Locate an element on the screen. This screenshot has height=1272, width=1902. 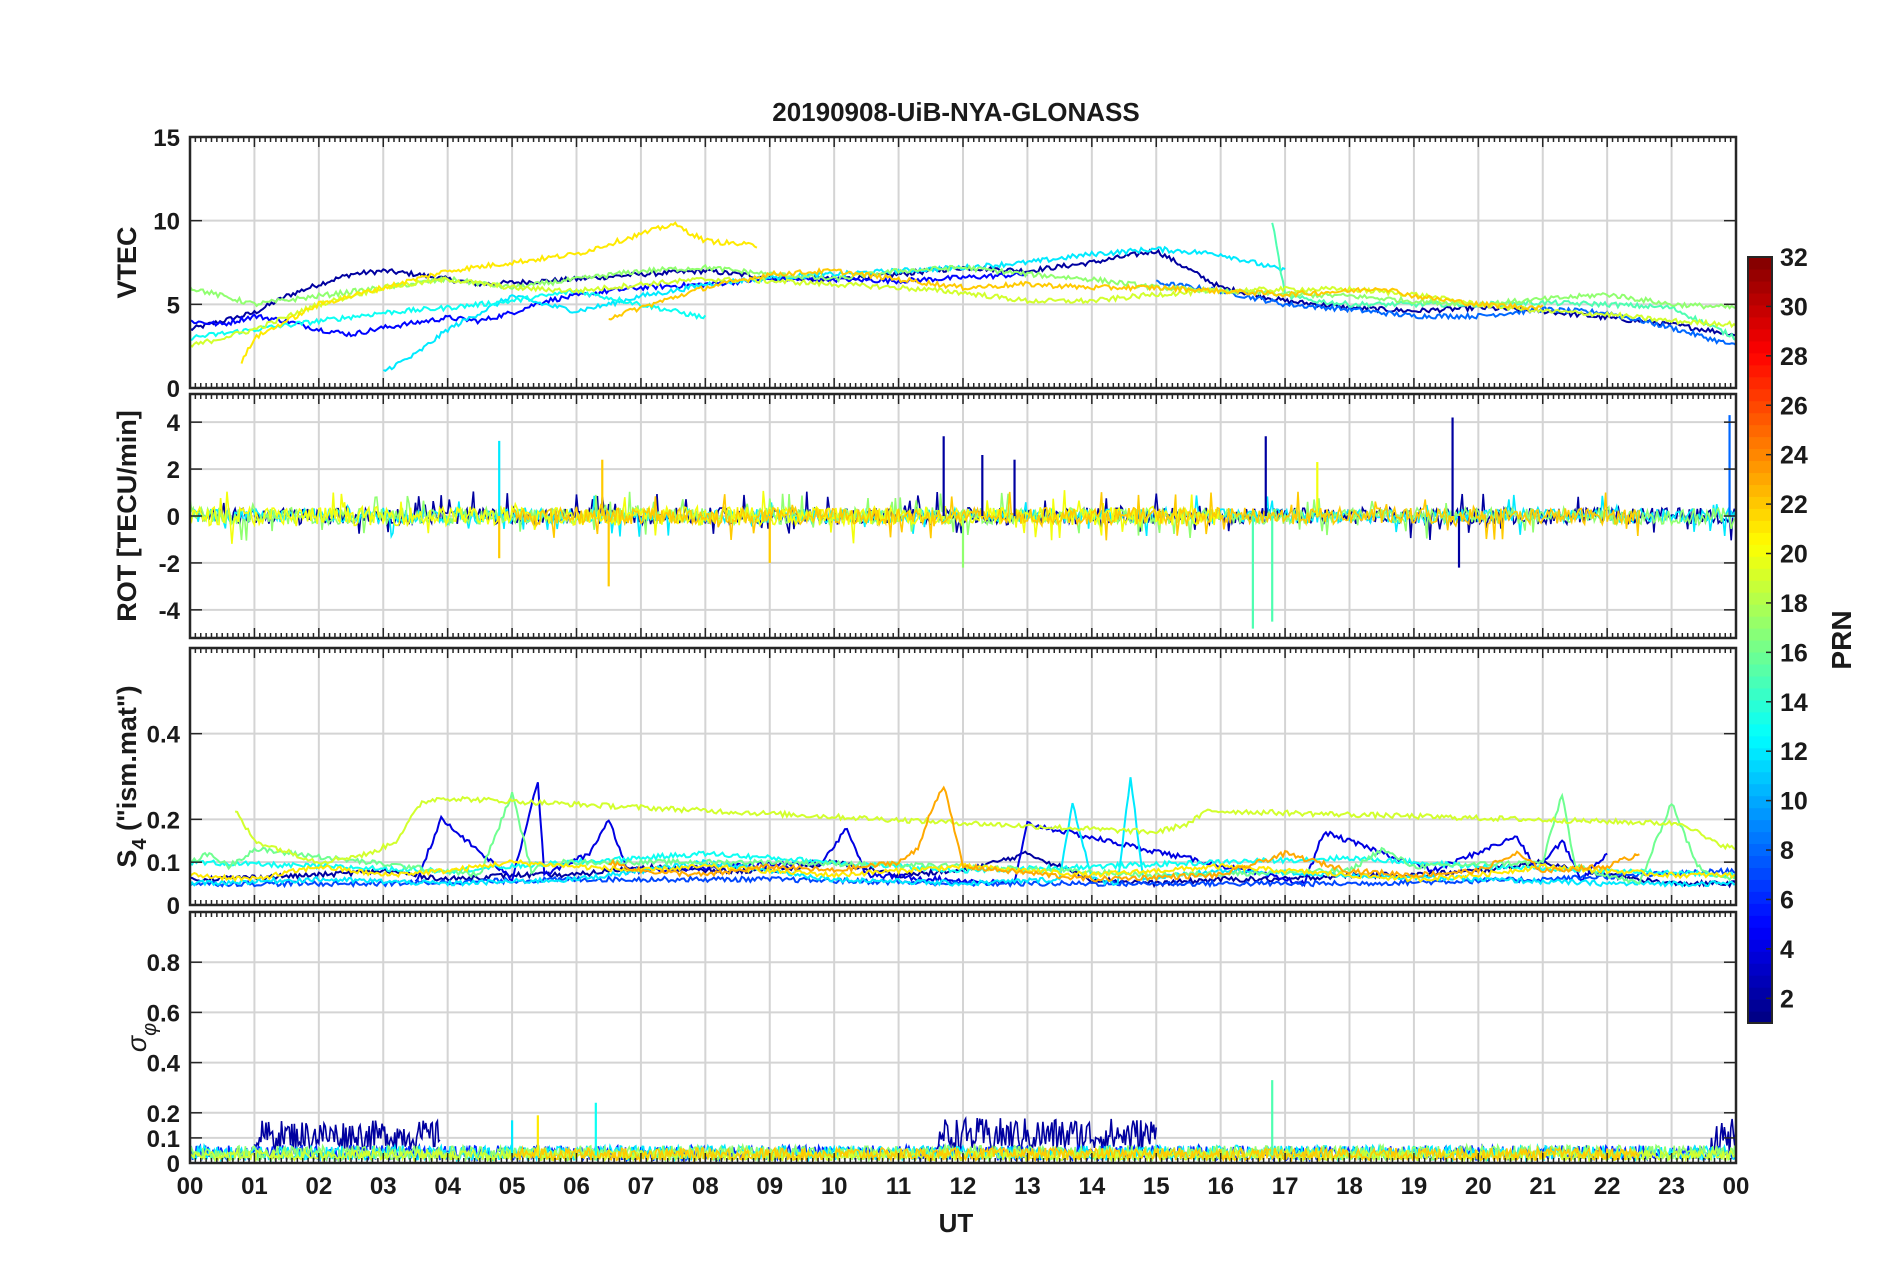
colorbar-tick-label: 22 is located at coordinates (1794, 505).